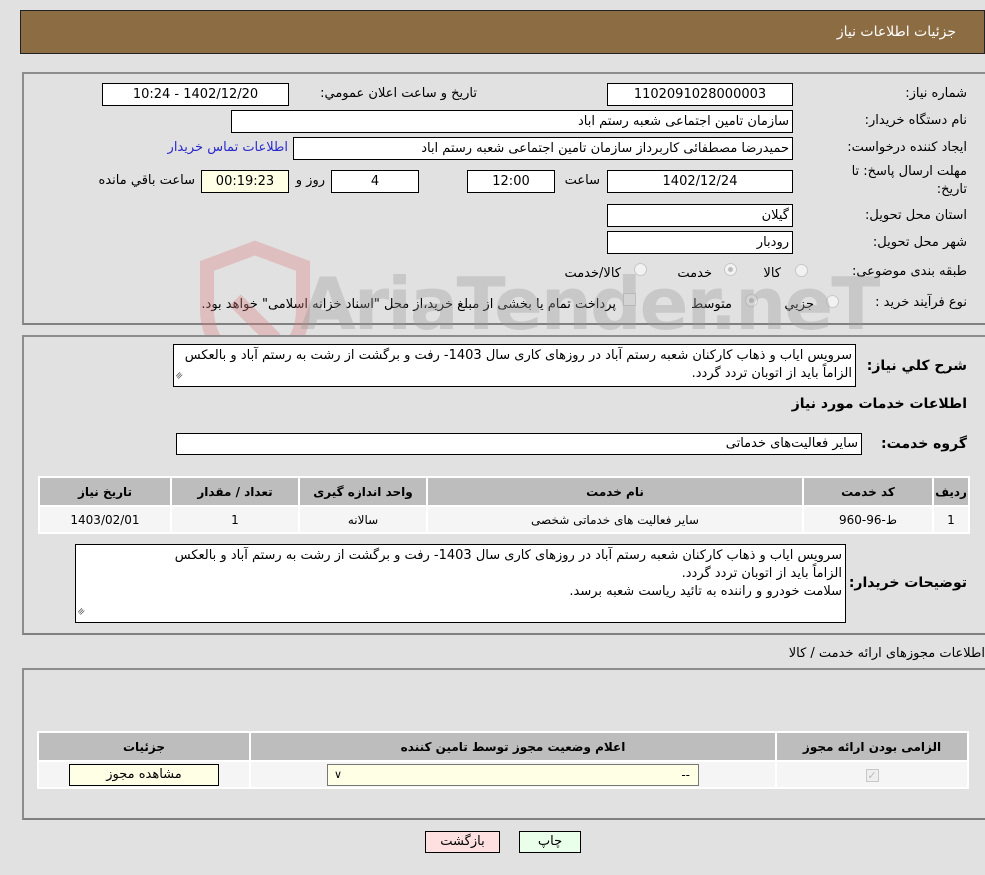 The width and height of the screenshot is (985, 875). What do you see at coordinates (511, 181) in the screenshot?
I see `deadline-time-field: 12:00` at bounding box center [511, 181].